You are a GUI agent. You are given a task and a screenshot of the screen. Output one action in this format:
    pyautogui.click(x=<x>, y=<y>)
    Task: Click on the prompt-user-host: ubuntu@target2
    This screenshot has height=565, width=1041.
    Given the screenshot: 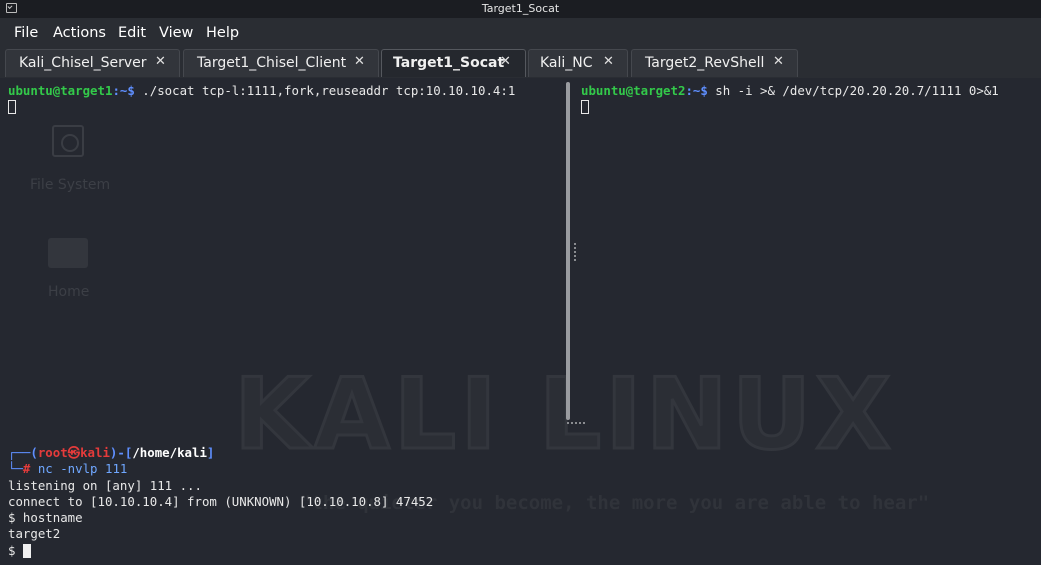 What is the action you would take?
    pyautogui.click(x=633, y=90)
    